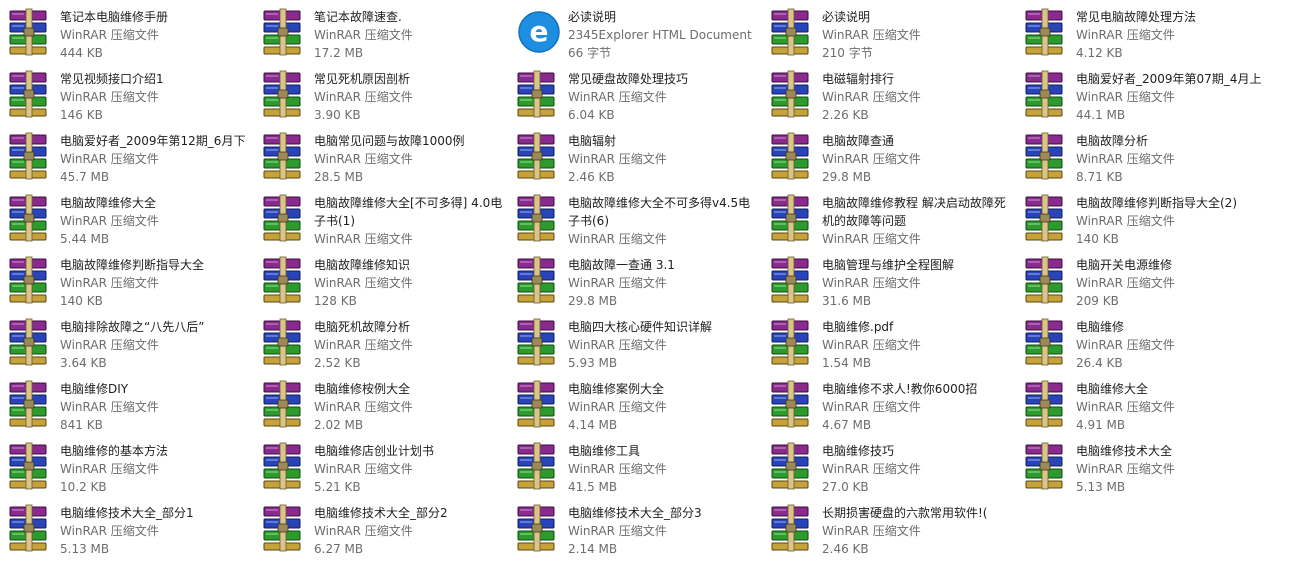  What do you see at coordinates (1145, 405) in the screenshot?
I see `file-item: 电脑维修大全 WinRAR 压缩文件 4.91 MB` at bounding box center [1145, 405].